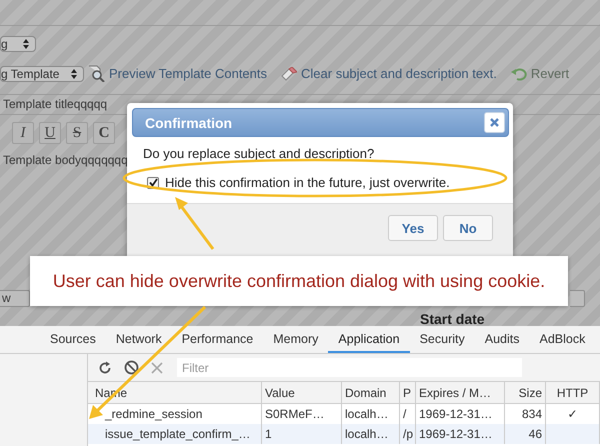 The height and width of the screenshot is (446, 600). What do you see at coordinates (302, 434) in the screenshot?
I see `table-cell: 1` at bounding box center [302, 434].